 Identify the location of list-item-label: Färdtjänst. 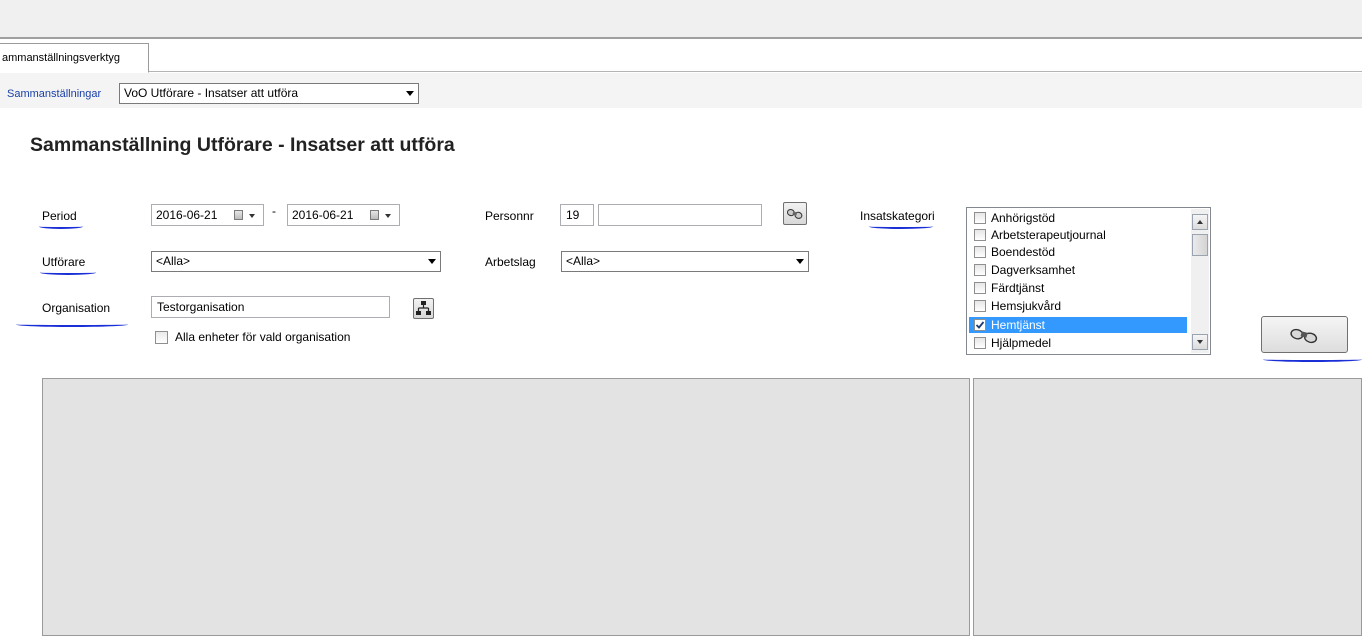
(1018, 288).